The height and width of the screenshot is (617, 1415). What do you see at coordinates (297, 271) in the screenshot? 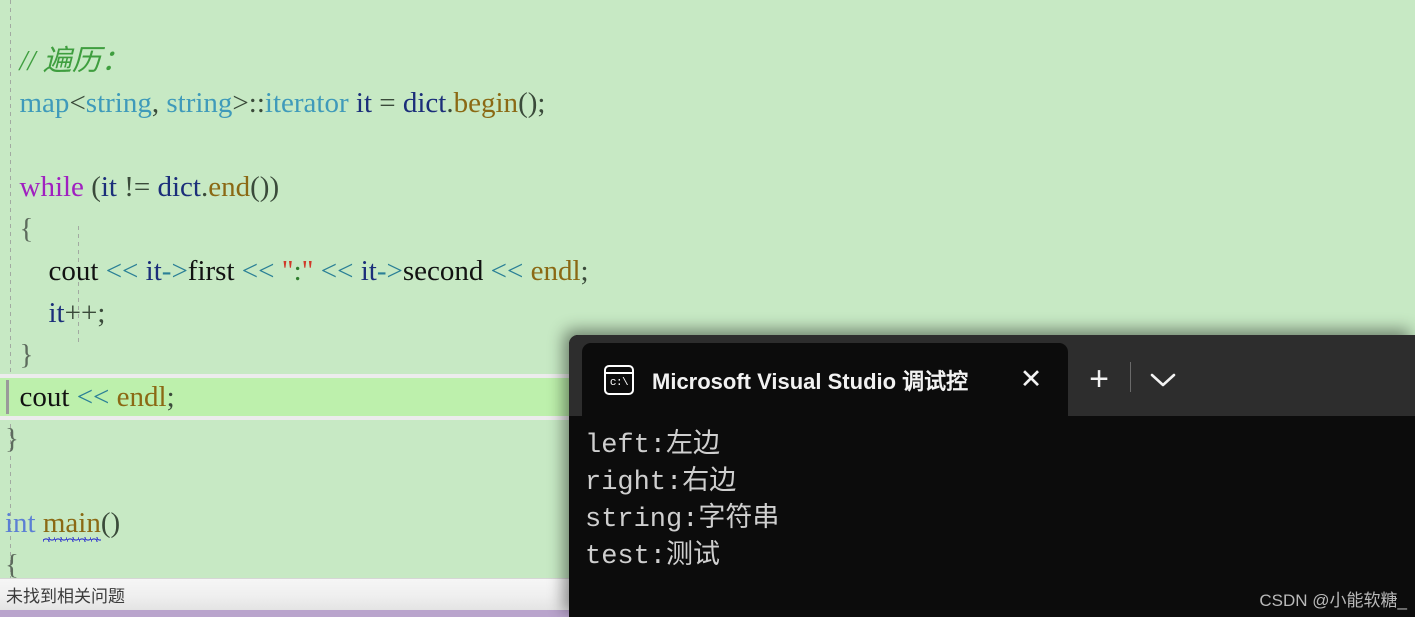
I see `code-token: :` at bounding box center [297, 271].